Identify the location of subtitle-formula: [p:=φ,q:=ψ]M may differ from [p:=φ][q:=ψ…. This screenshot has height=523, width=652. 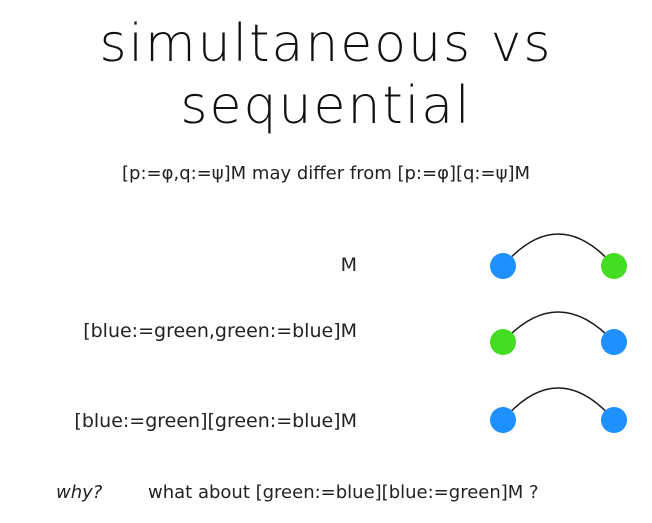
(326, 173).